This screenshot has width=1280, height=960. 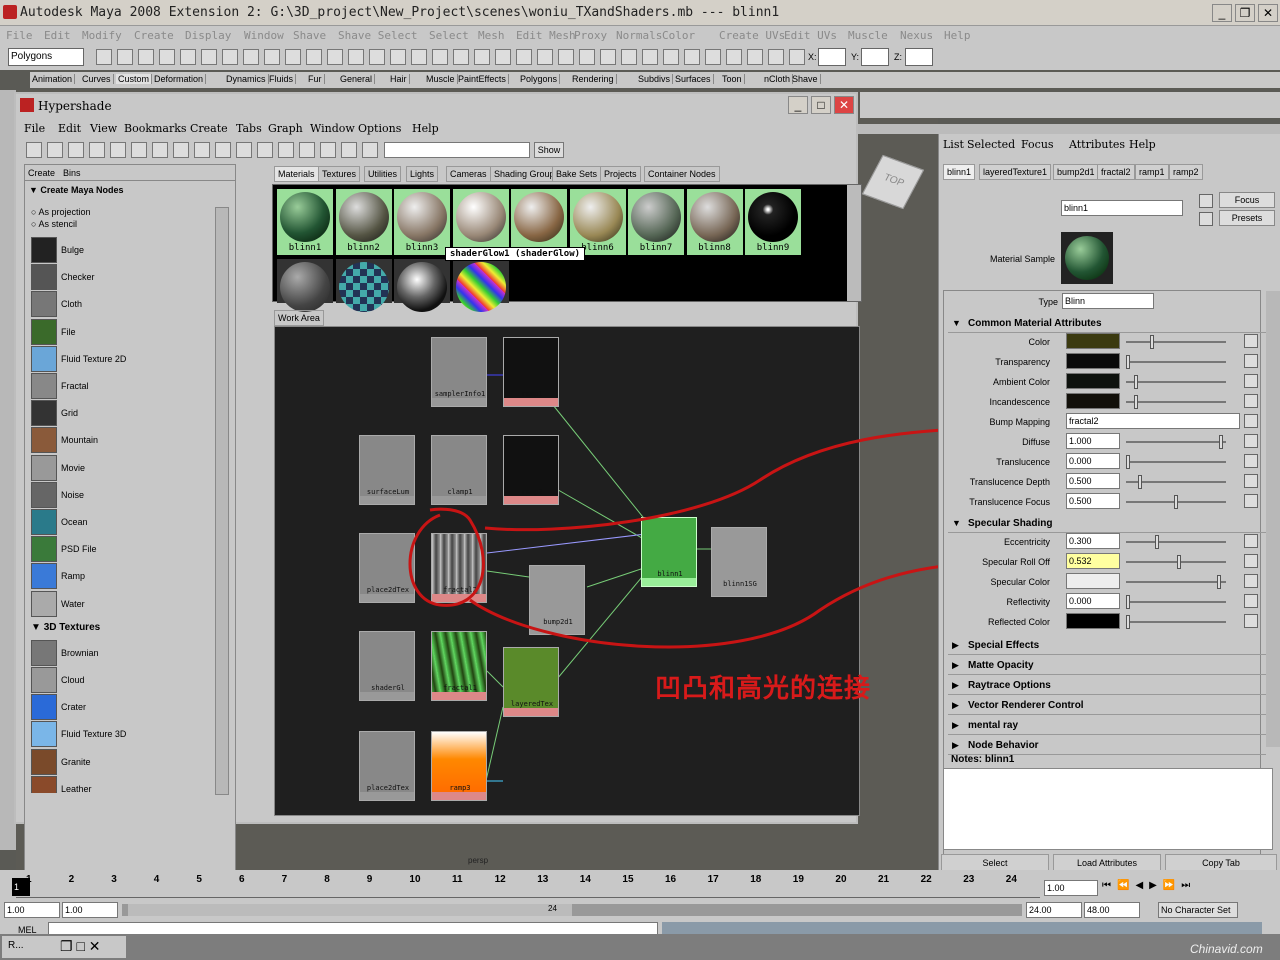 I want to click on section-raytrace-options: ▶ Raytrace Options, so click(x=1107, y=686).